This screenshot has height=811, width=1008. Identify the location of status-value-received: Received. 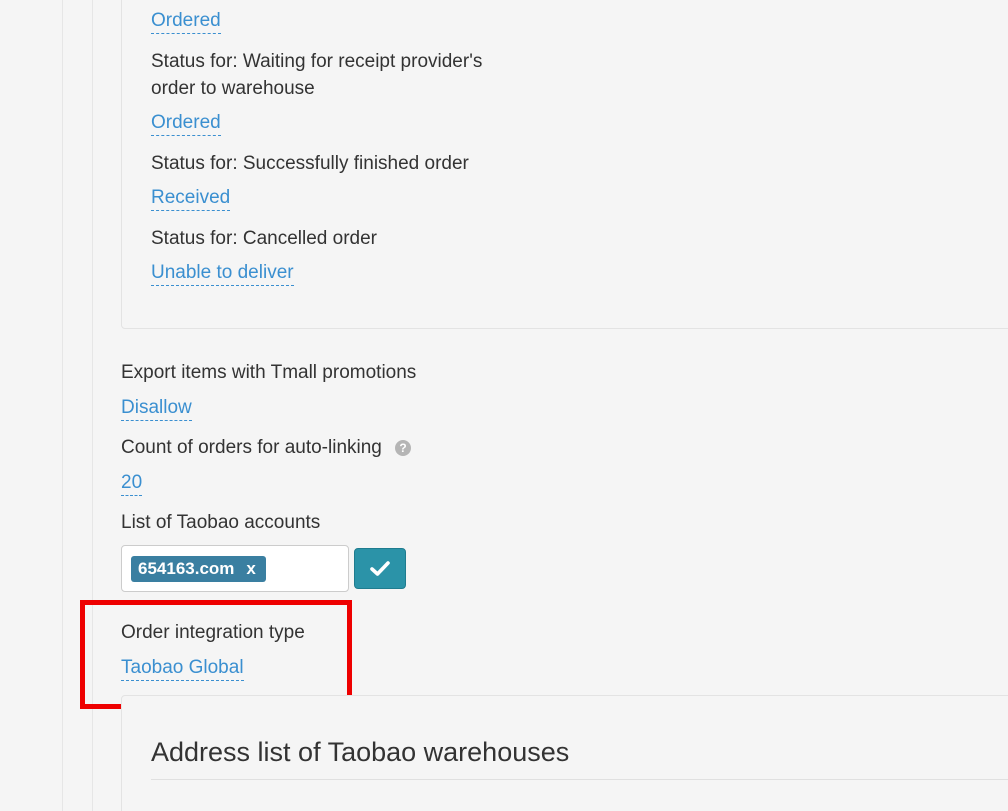
(191, 198).